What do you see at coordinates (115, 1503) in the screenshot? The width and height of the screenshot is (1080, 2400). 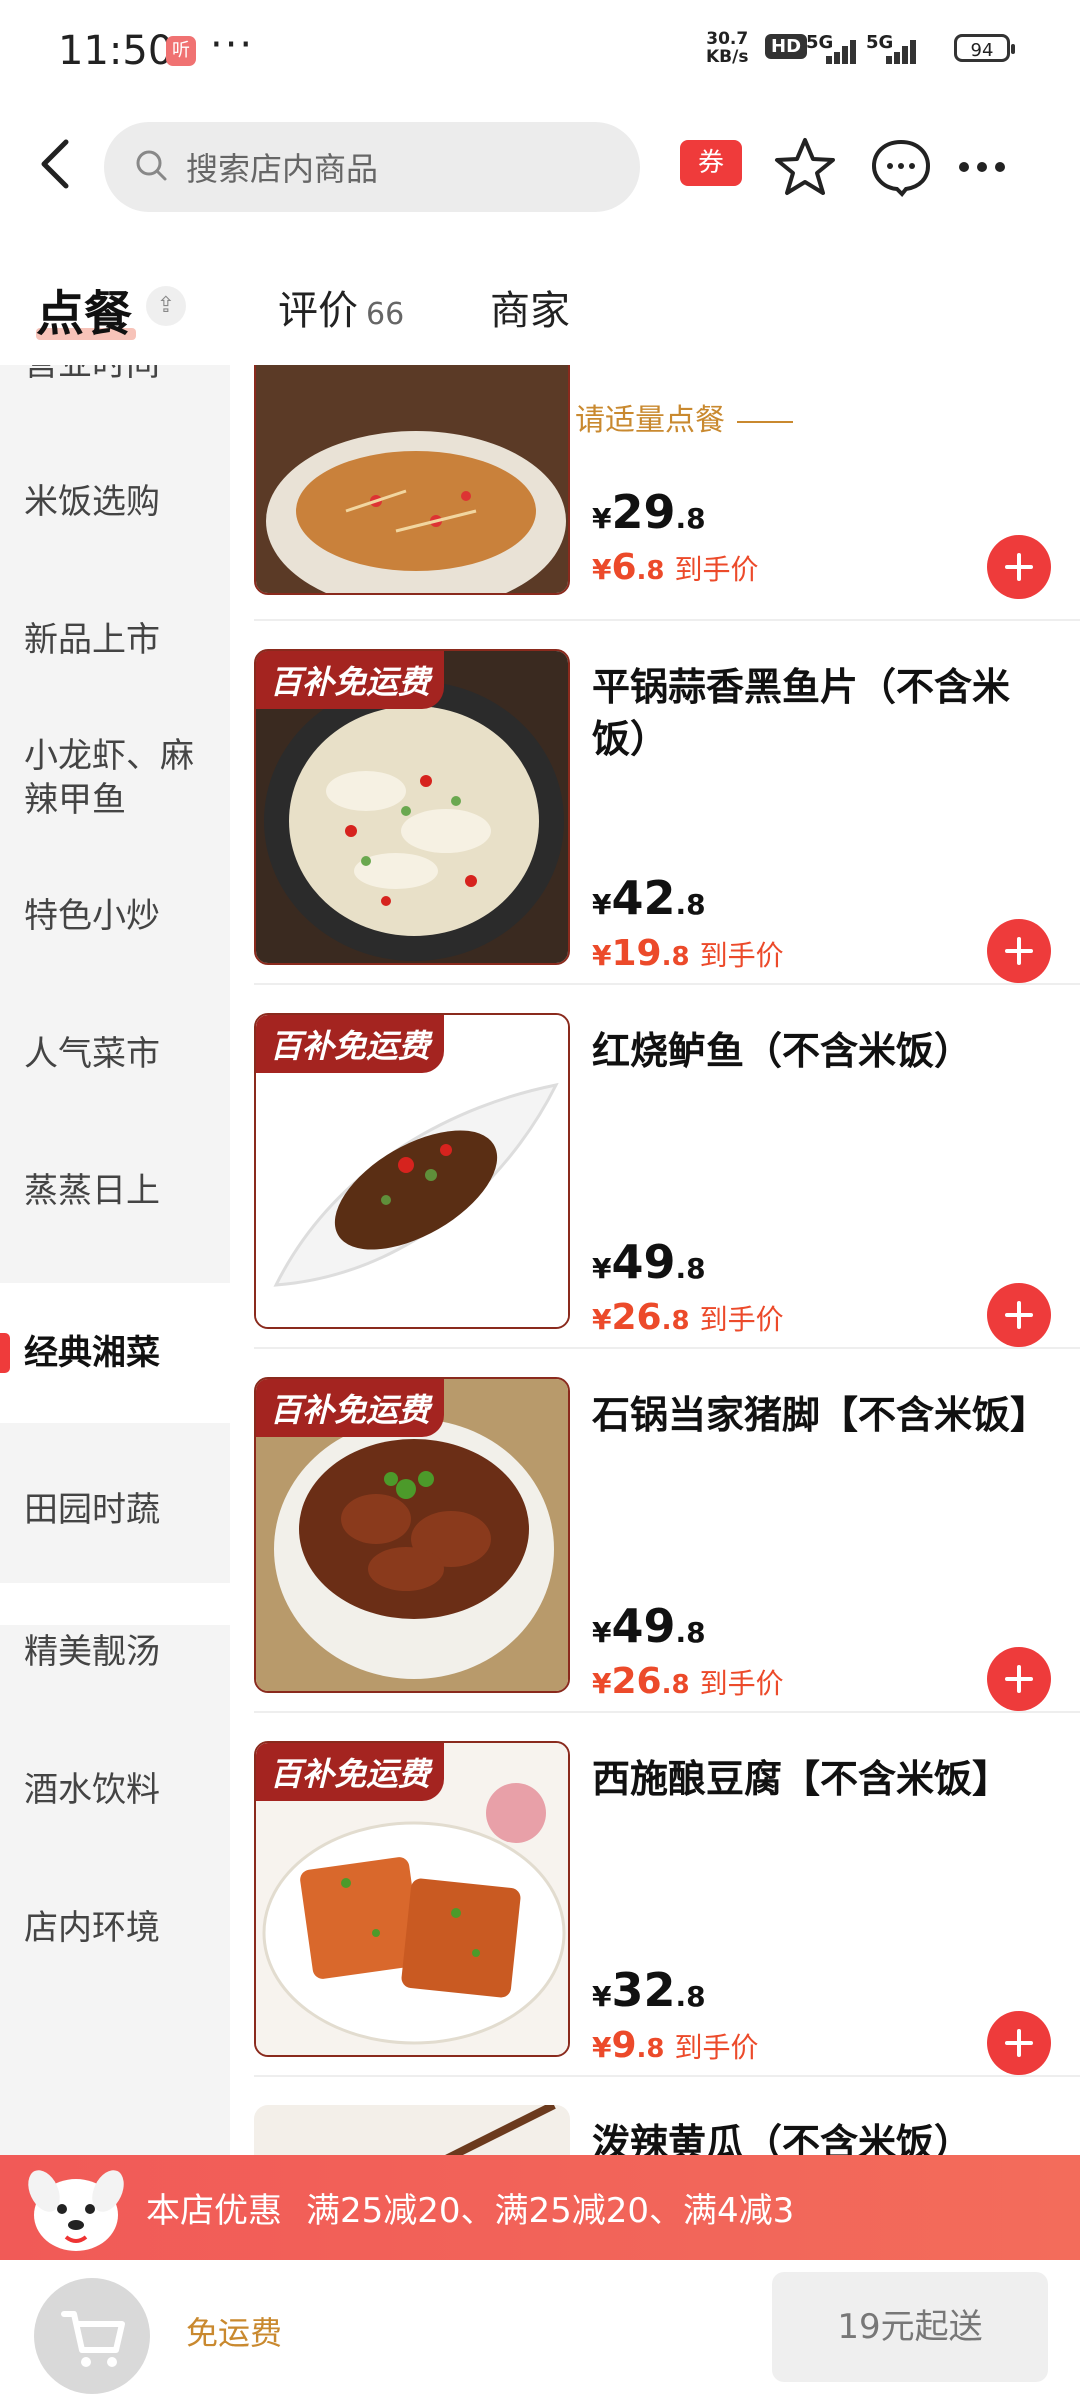 I see `sidebar-item-vegetables: 田园时蔬` at bounding box center [115, 1503].